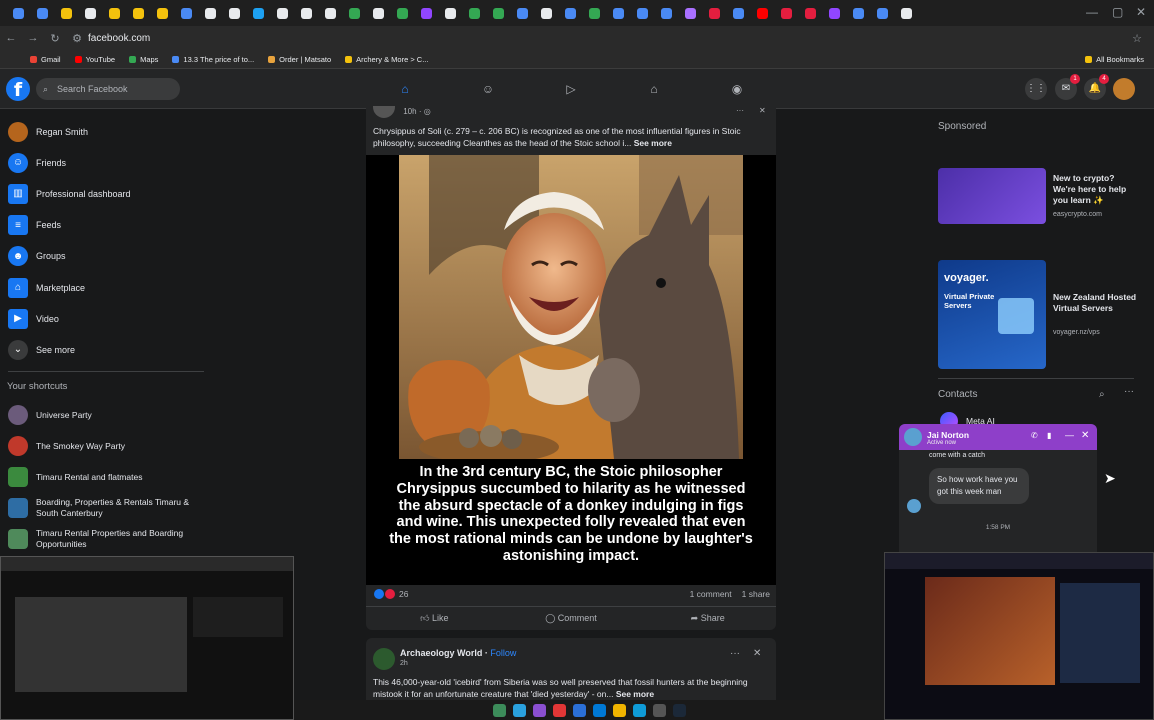  I want to click on window-preview-right, so click(1019, 636).